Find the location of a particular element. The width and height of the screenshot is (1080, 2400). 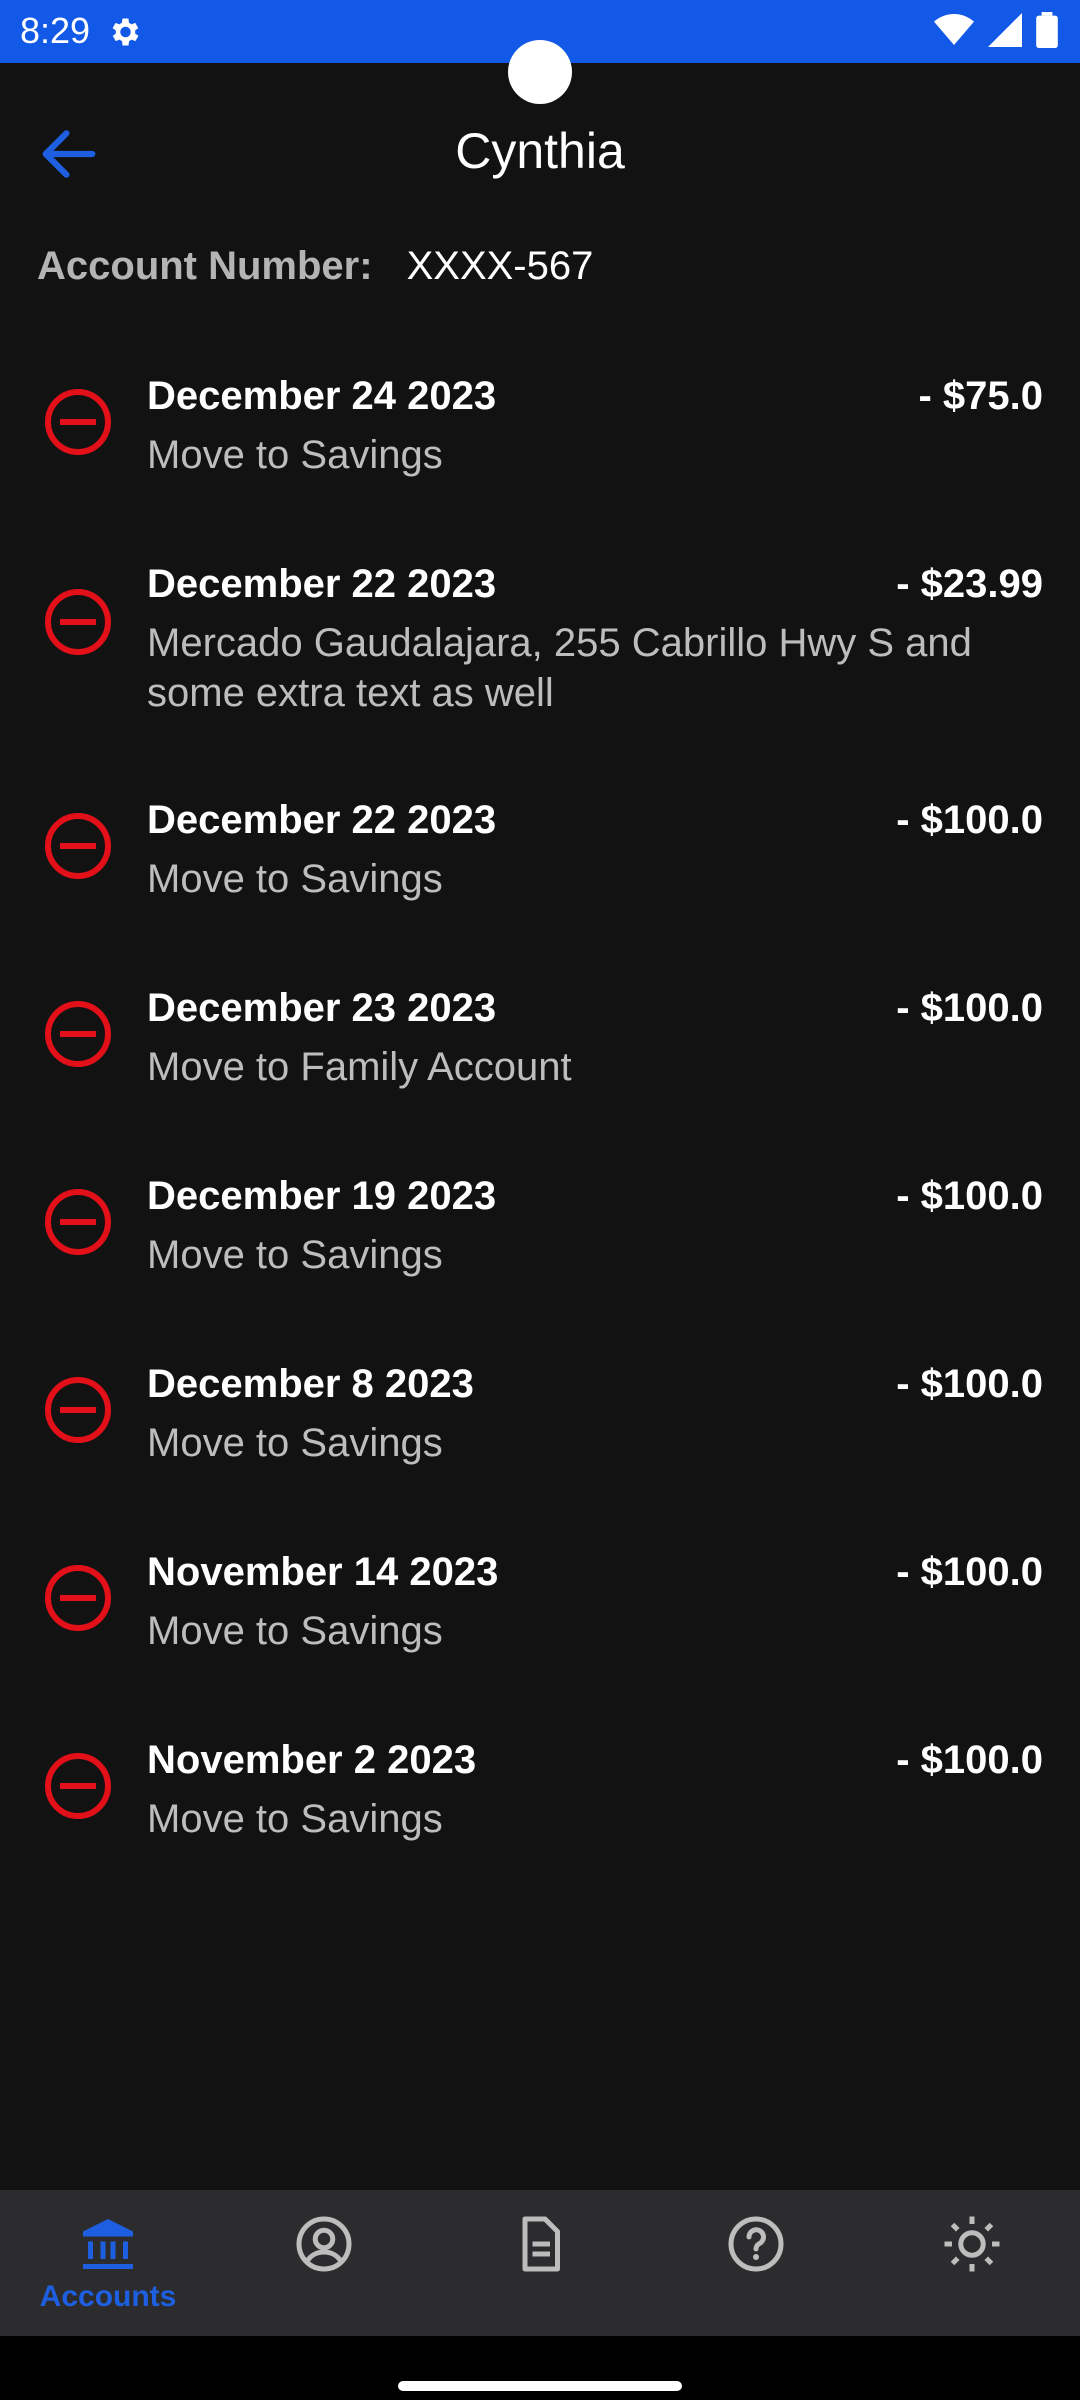

account-number-row: Account Number: XXXX-567 is located at coordinates (315, 266).